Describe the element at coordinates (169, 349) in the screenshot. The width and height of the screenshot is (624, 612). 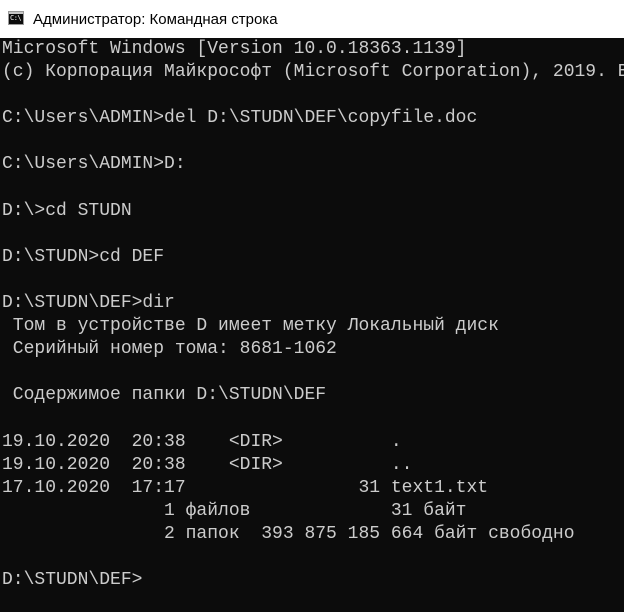
I see `console-line: Серийный номер тома: 8681-1062` at that location.